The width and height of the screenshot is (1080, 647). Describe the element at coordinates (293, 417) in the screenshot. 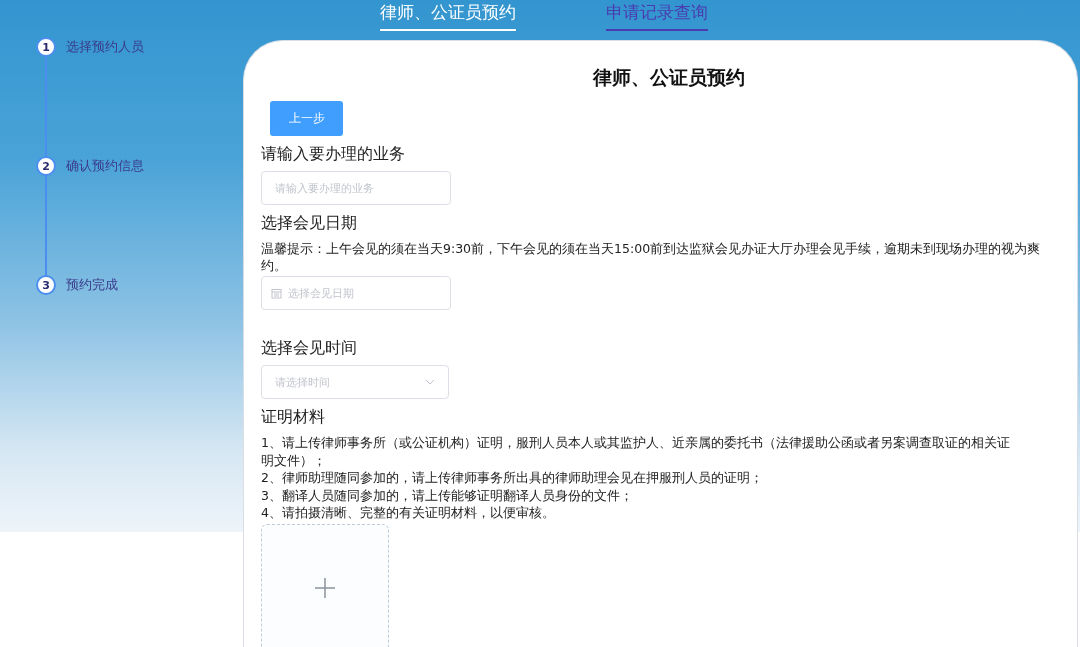

I see `field-label: 证明材料` at that location.